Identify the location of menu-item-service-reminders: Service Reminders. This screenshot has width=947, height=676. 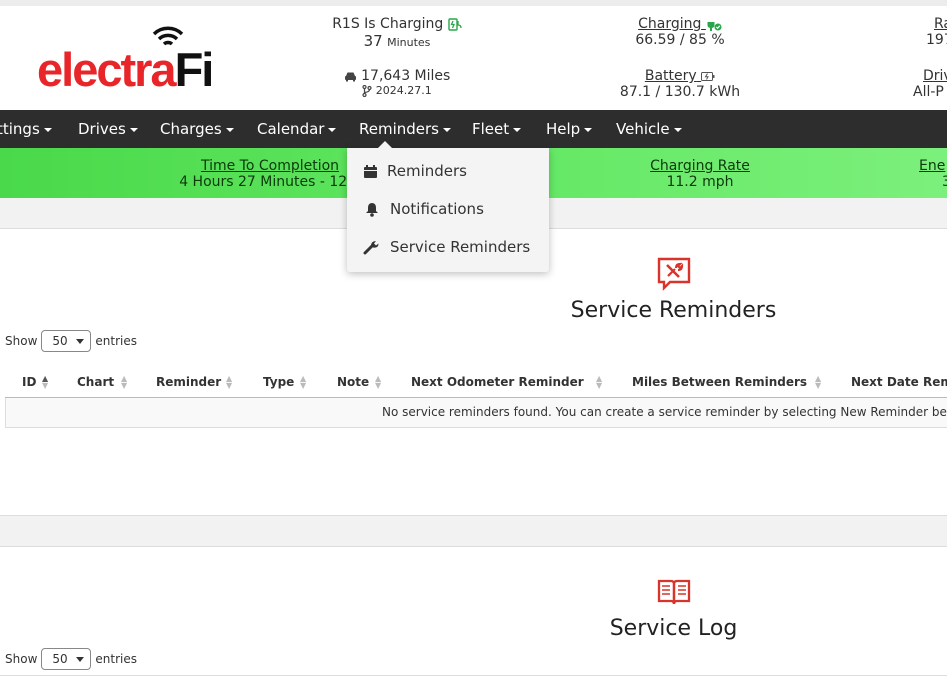
(446, 247).